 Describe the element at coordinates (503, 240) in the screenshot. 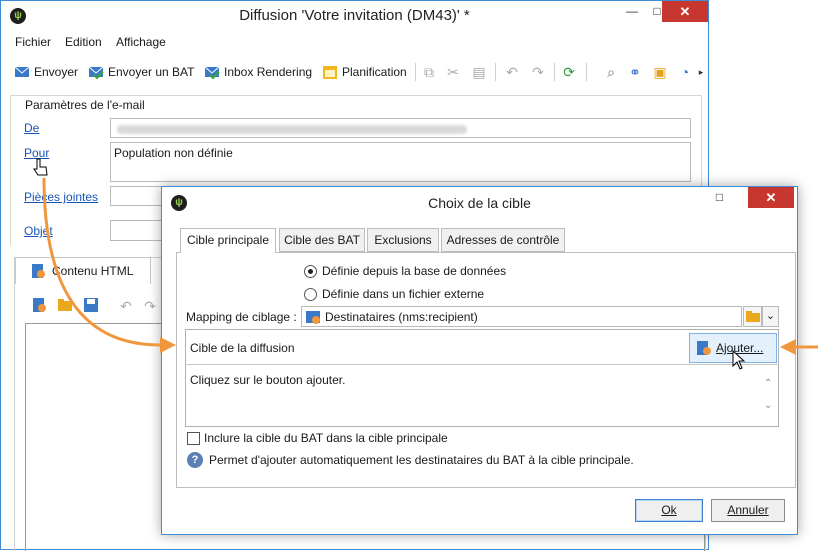

I see `tab-adresses-de-controle: Adresses de contrôle` at that location.